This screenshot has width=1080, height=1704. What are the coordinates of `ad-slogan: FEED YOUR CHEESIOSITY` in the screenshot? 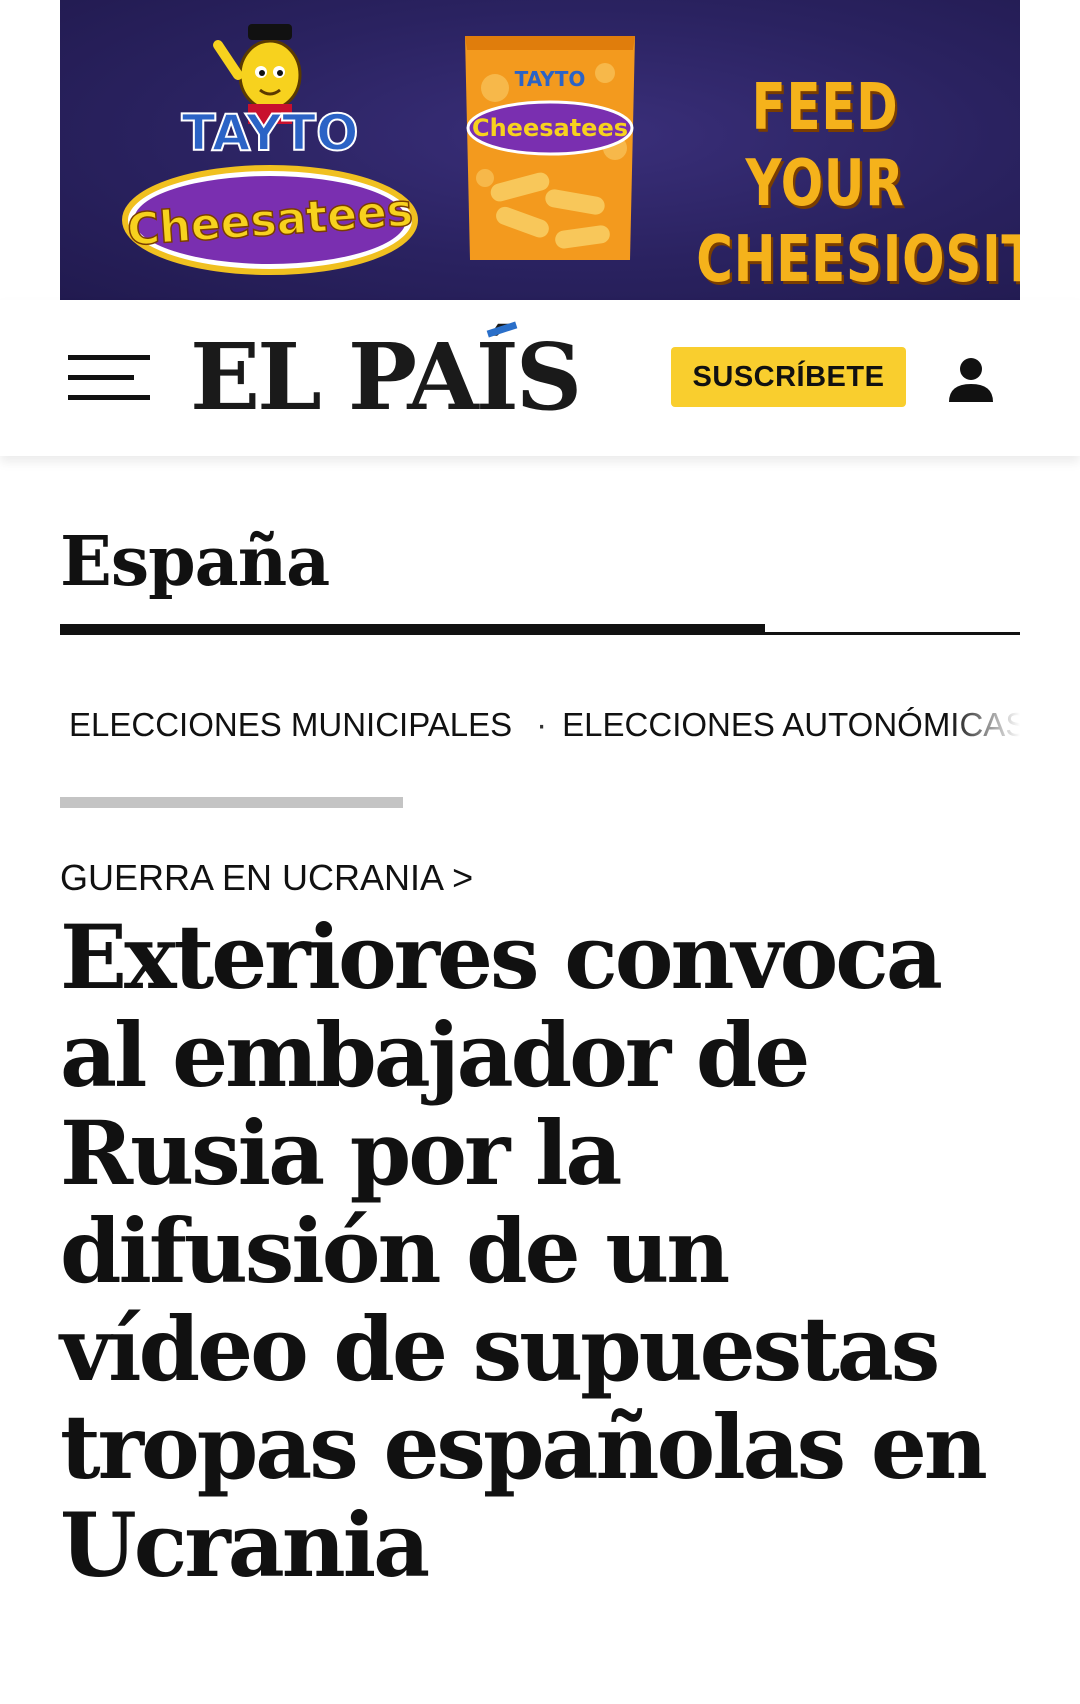 It's located at (858, 184).